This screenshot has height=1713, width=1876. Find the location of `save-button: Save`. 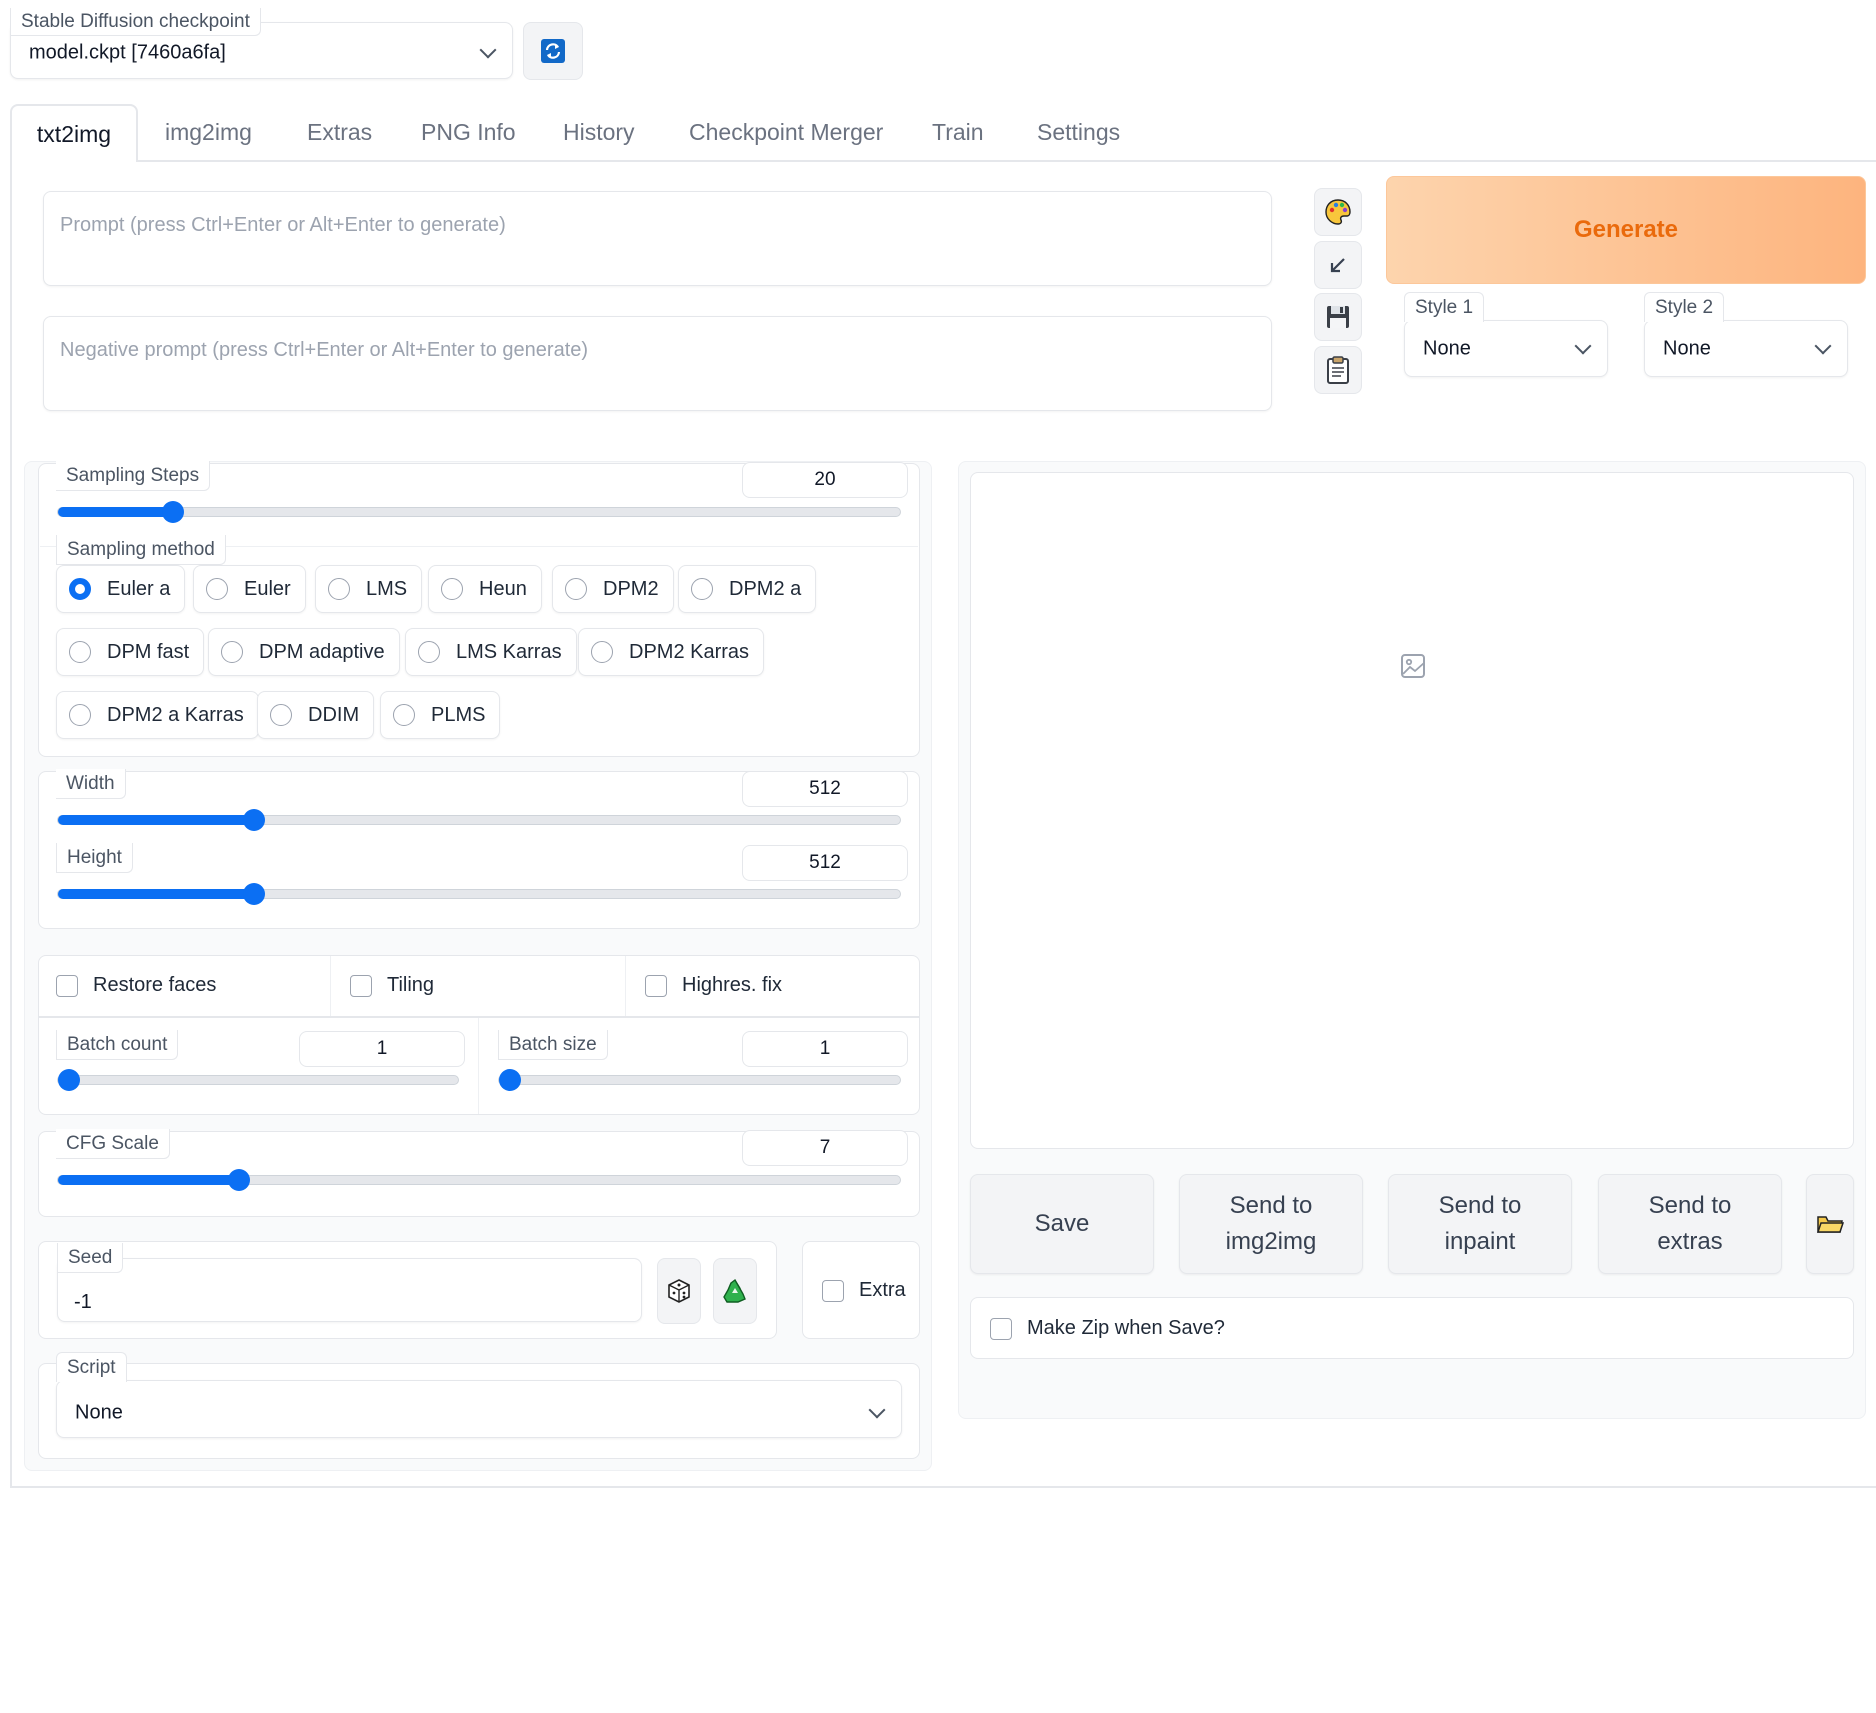

save-button: Save is located at coordinates (1062, 1224).